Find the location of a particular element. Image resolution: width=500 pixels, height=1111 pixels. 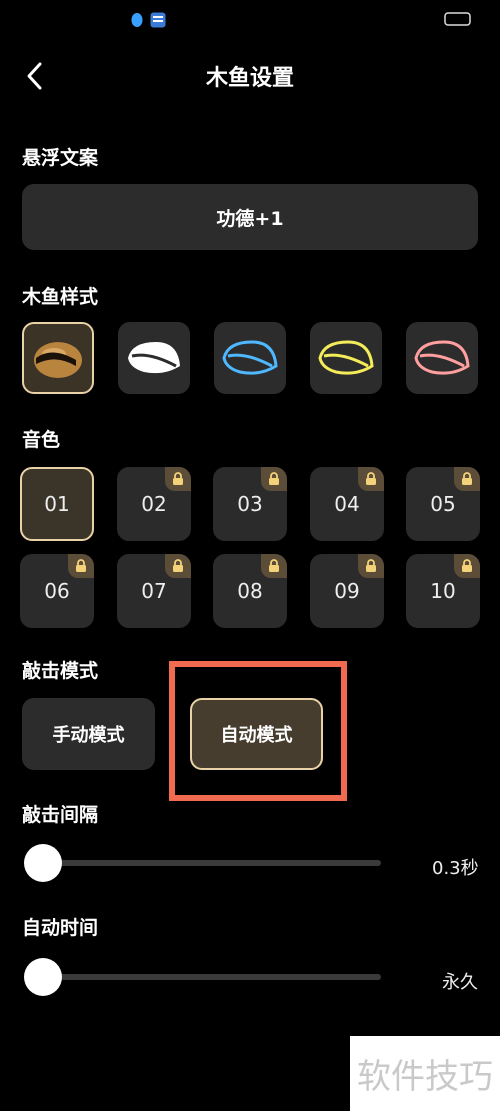

fish-style-neon-blue is located at coordinates (250, 358).